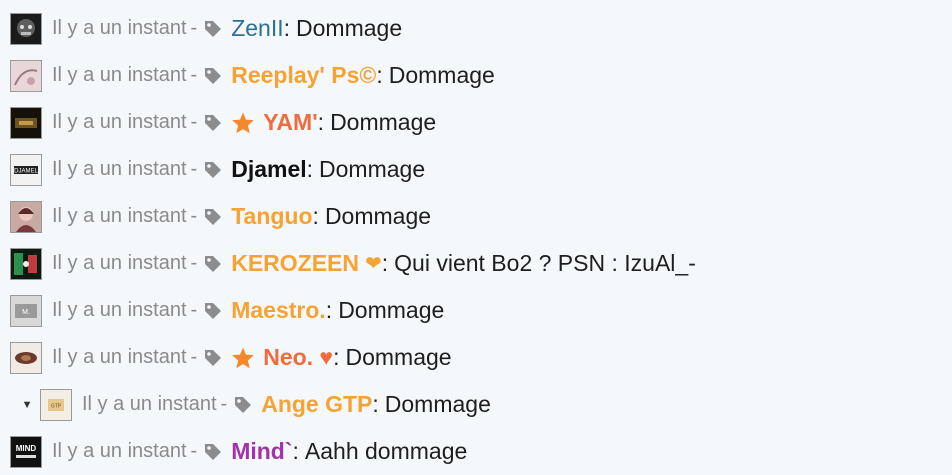 The width and height of the screenshot is (952, 475). What do you see at coordinates (476, 357) in the screenshot?
I see `chat-message-row: Il y a un instant - Neo. ♥: Dommage` at bounding box center [476, 357].